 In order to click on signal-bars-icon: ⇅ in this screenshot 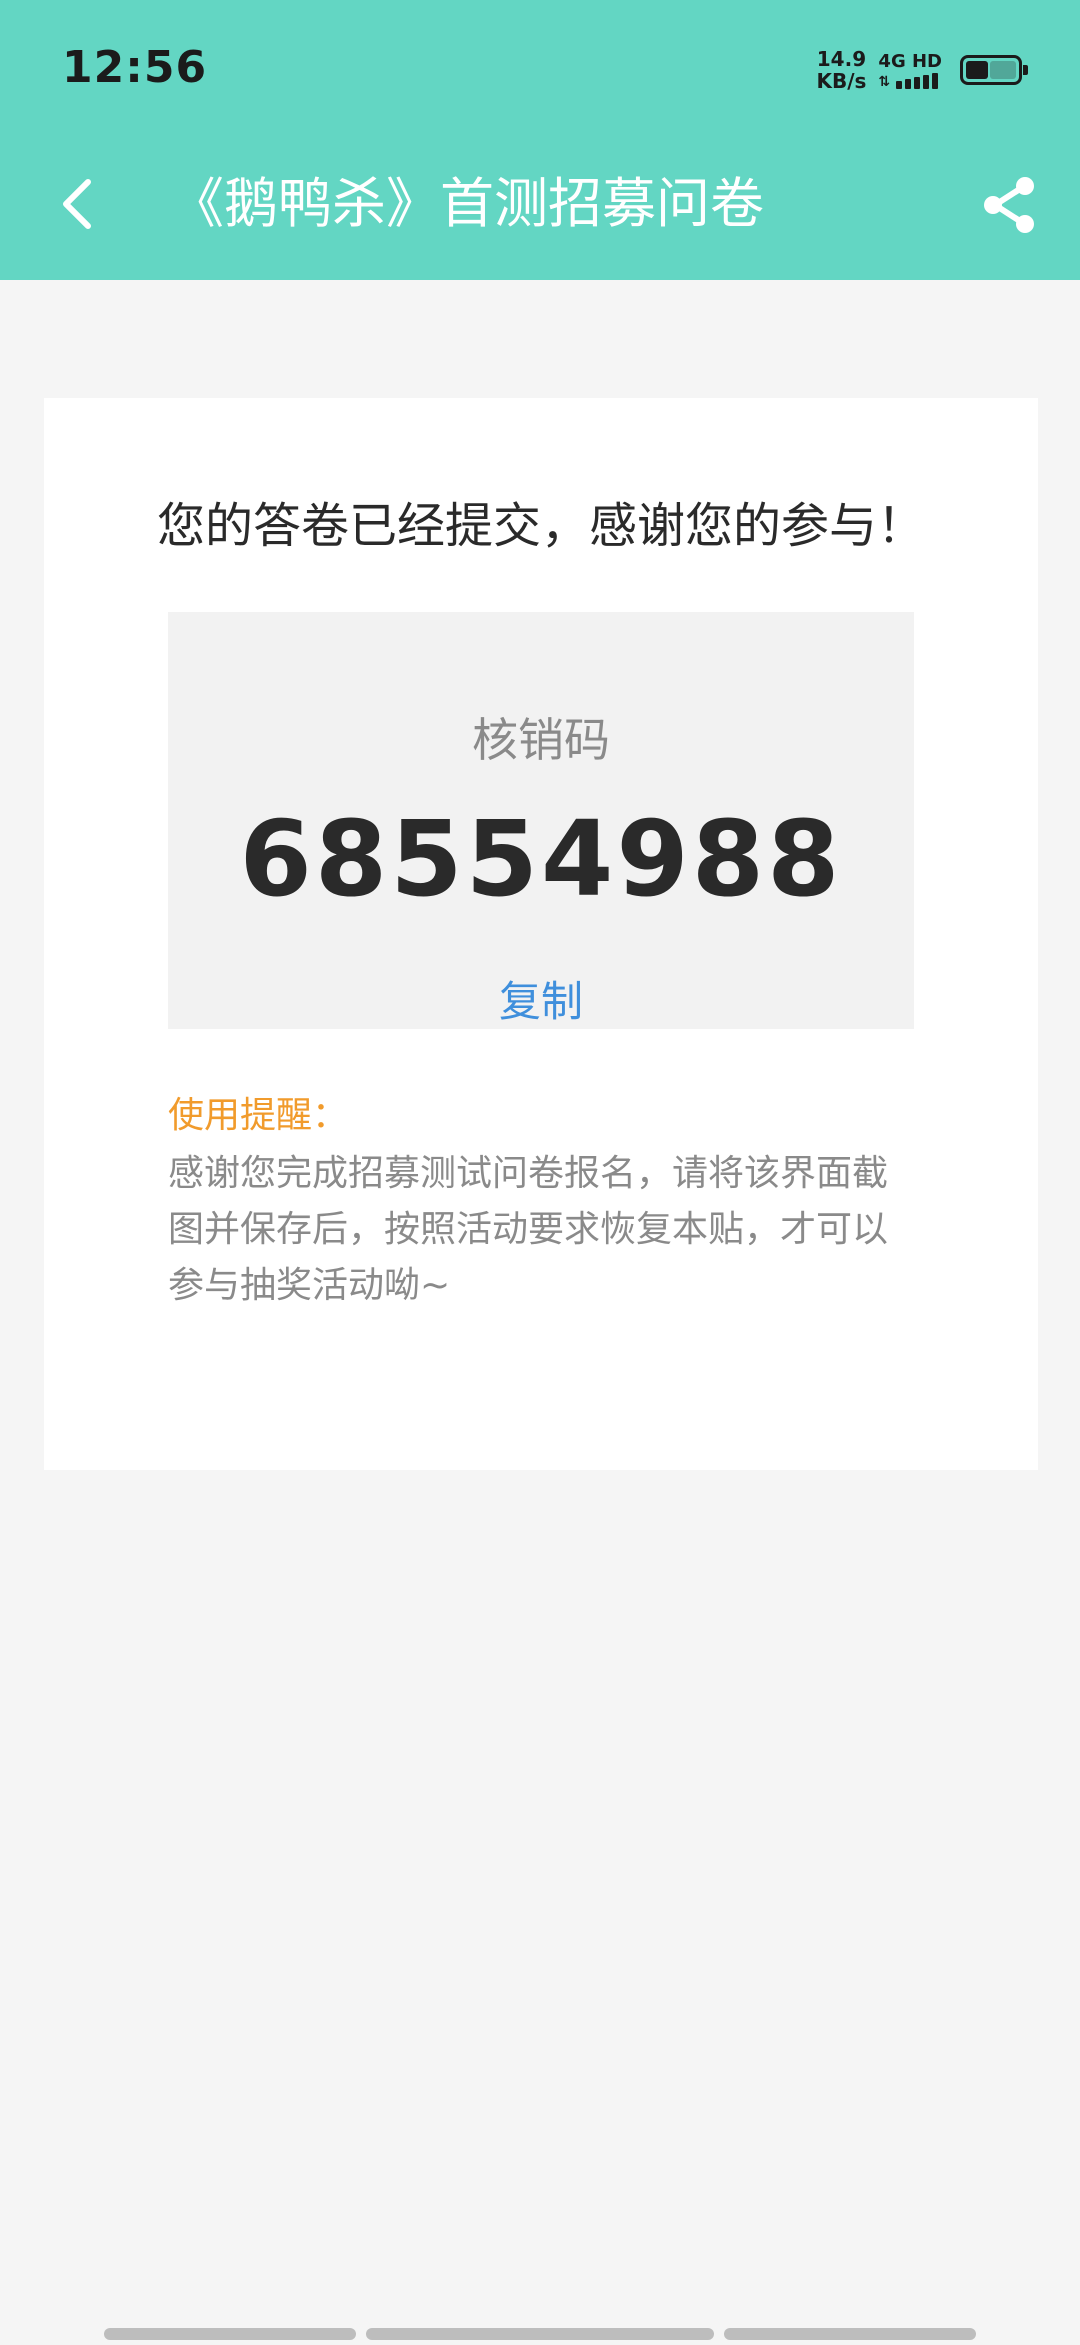, I will do `click(908, 81)`.